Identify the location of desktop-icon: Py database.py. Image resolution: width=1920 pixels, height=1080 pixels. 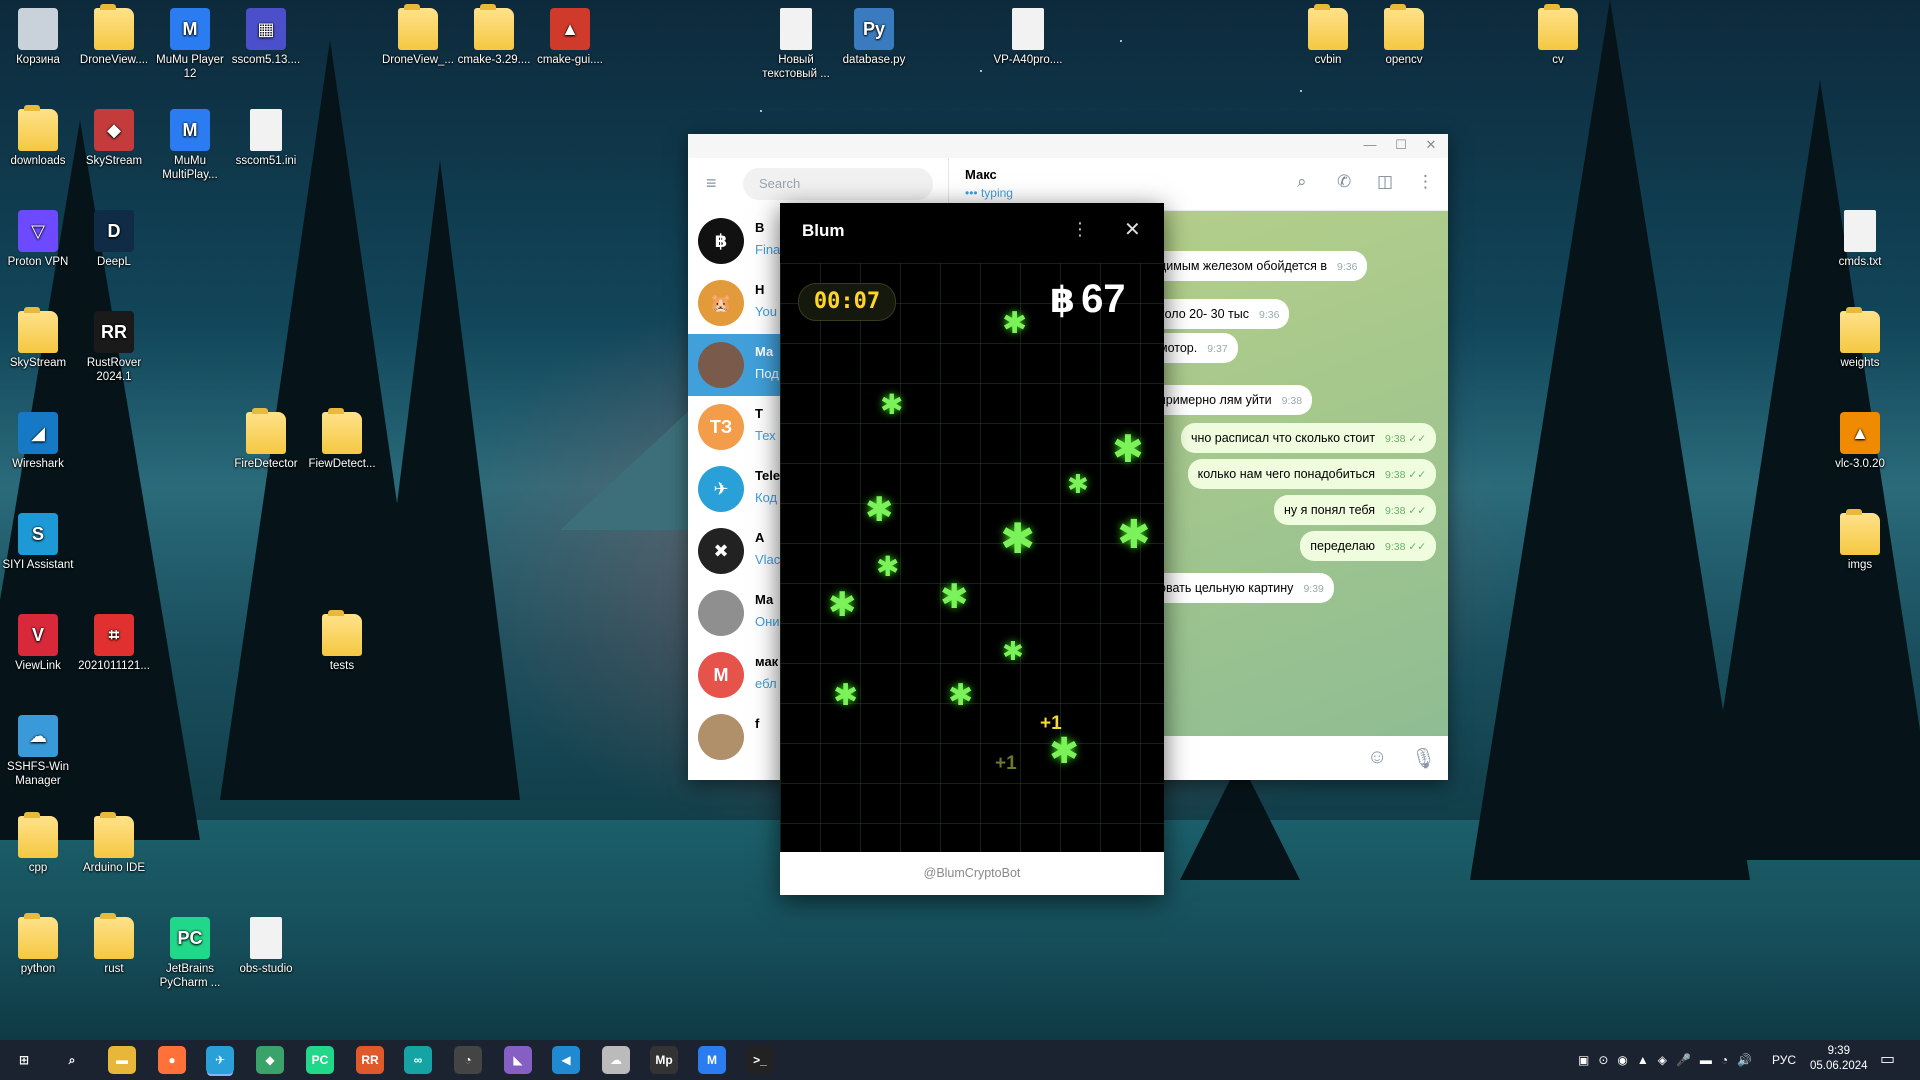
(874, 37).